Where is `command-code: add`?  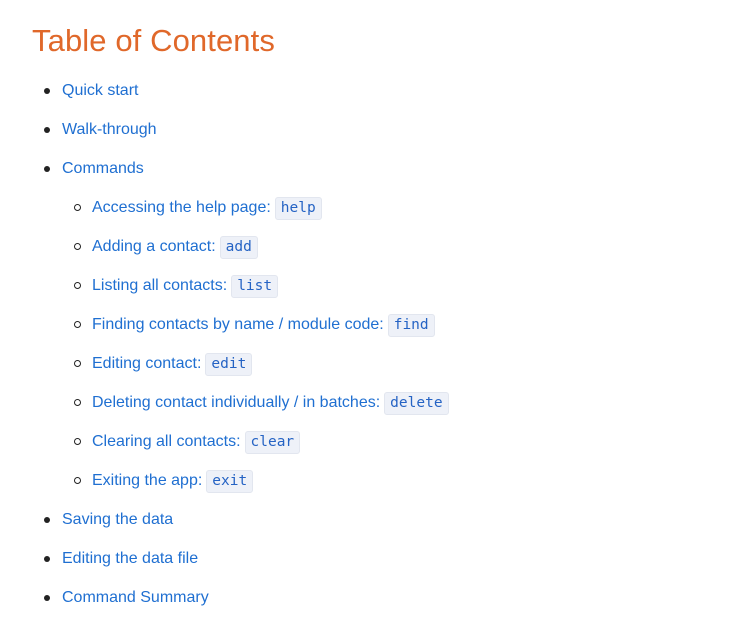 command-code: add is located at coordinates (238, 247).